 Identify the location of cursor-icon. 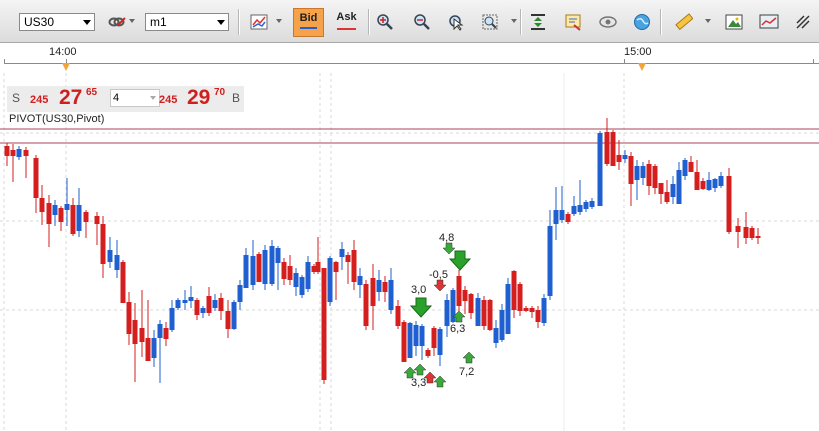
(455, 22).